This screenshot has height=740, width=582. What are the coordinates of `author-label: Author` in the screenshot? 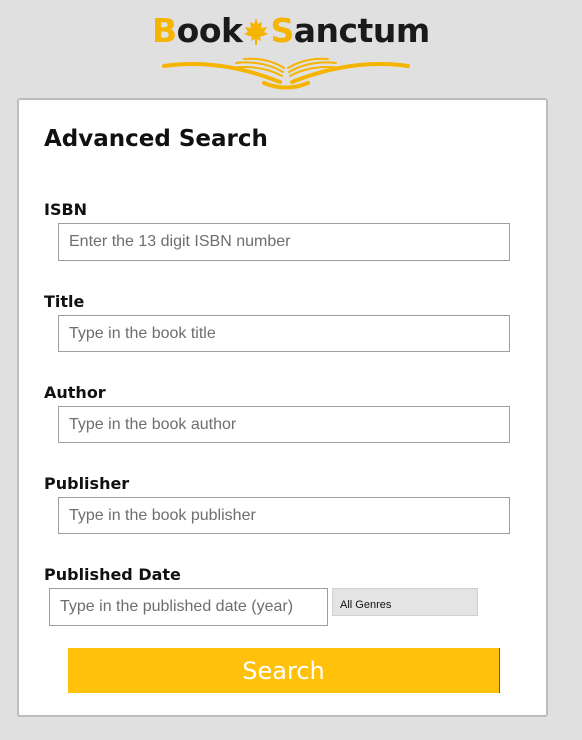 It's located at (75, 392).